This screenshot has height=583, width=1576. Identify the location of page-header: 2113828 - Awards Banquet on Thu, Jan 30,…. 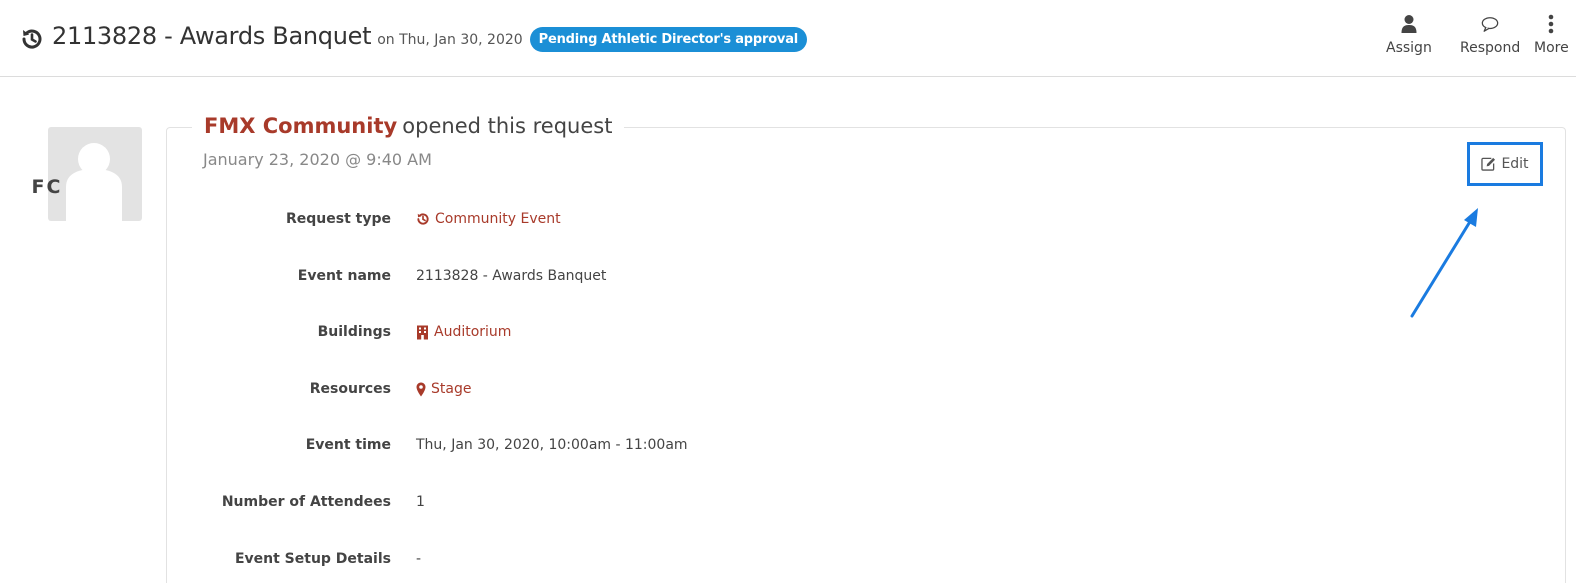
(788, 38).